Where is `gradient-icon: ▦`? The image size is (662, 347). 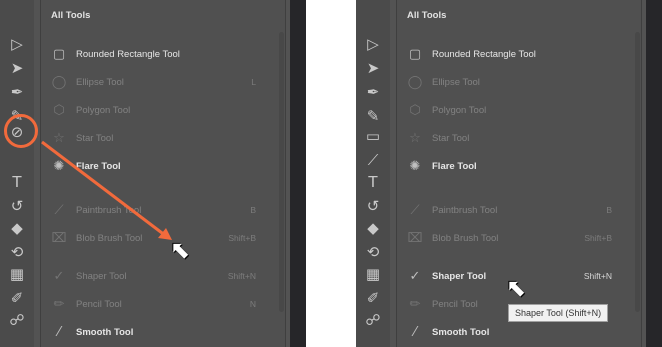
gradient-icon: ▦ is located at coordinates (373, 274).